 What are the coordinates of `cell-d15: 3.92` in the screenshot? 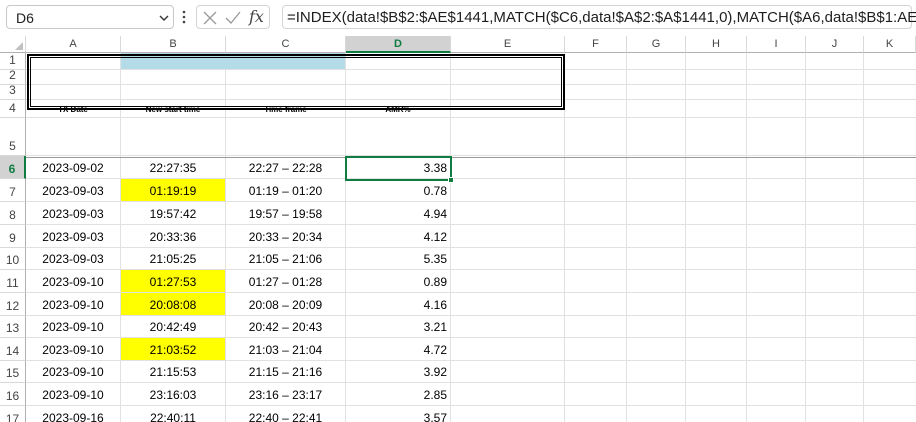 It's located at (398, 371).